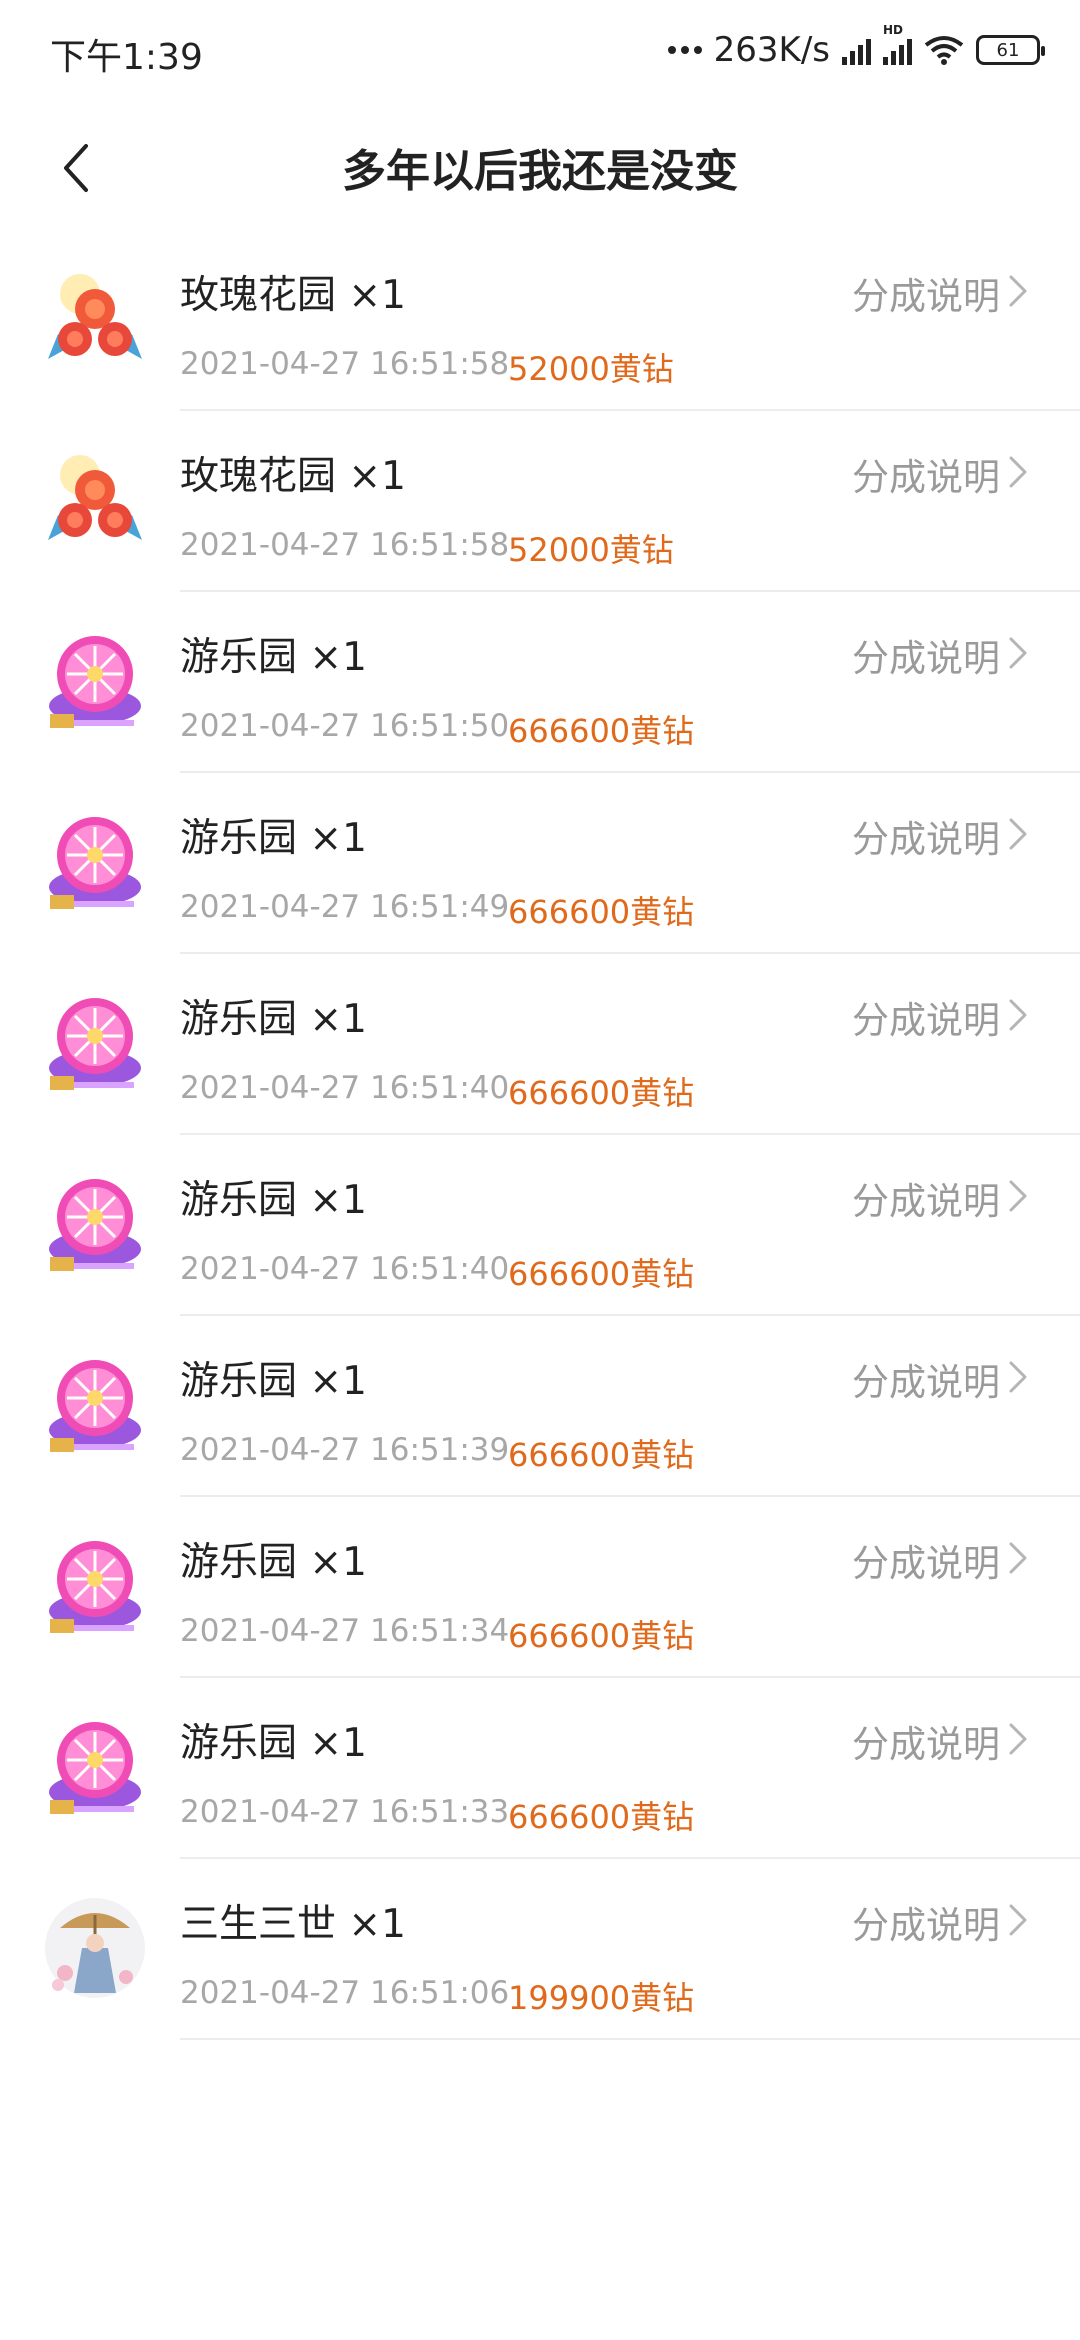  I want to click on divider, so click(630, 2039).